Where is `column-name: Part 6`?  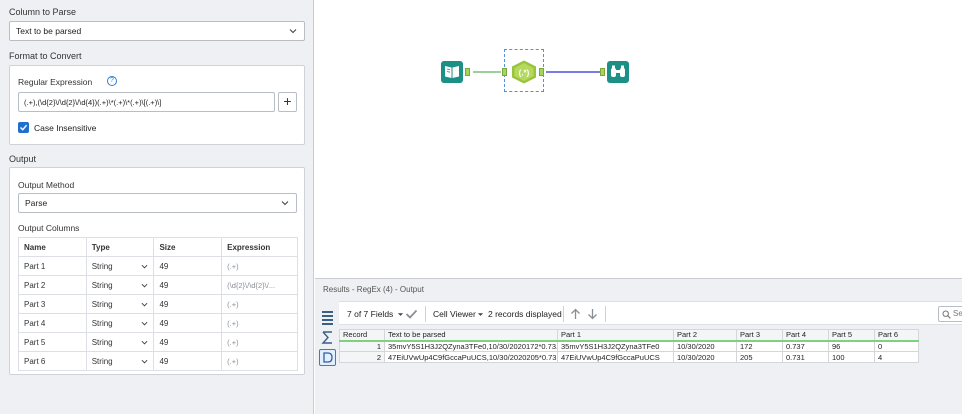 column-name: Part 6 is located at coordinates (52, 361).